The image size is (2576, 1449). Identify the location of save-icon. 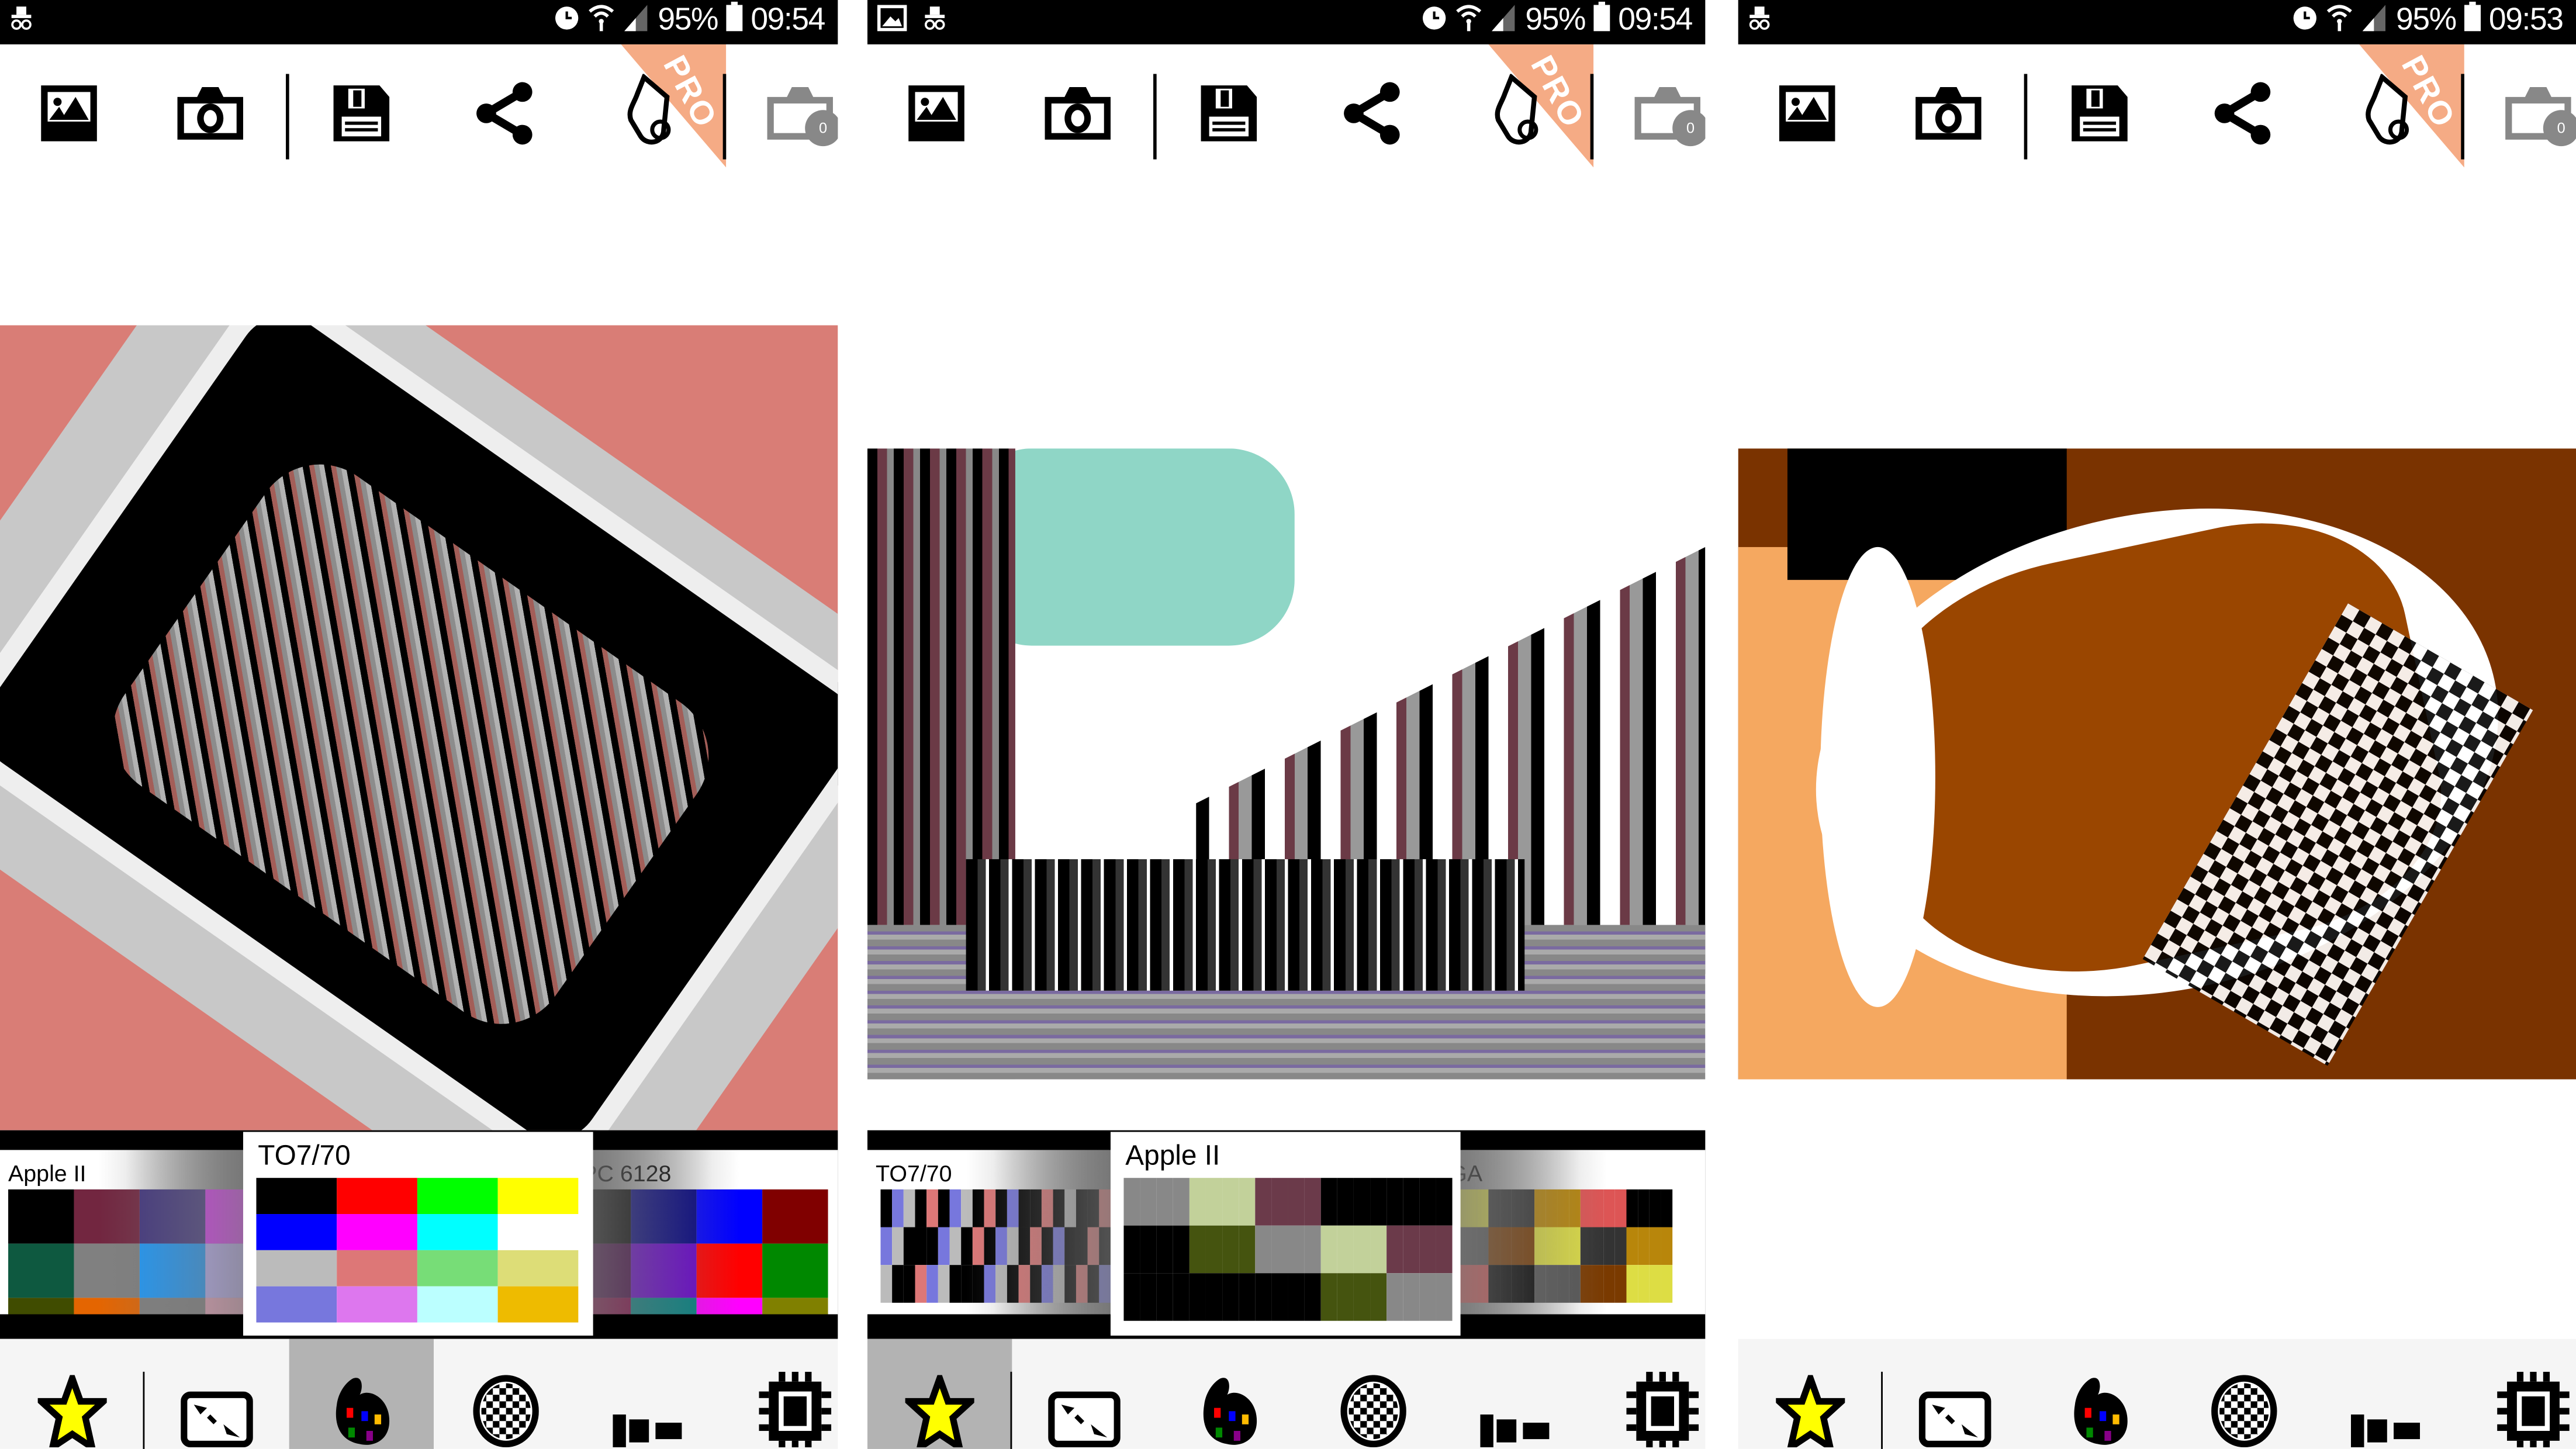
(2099, 117).